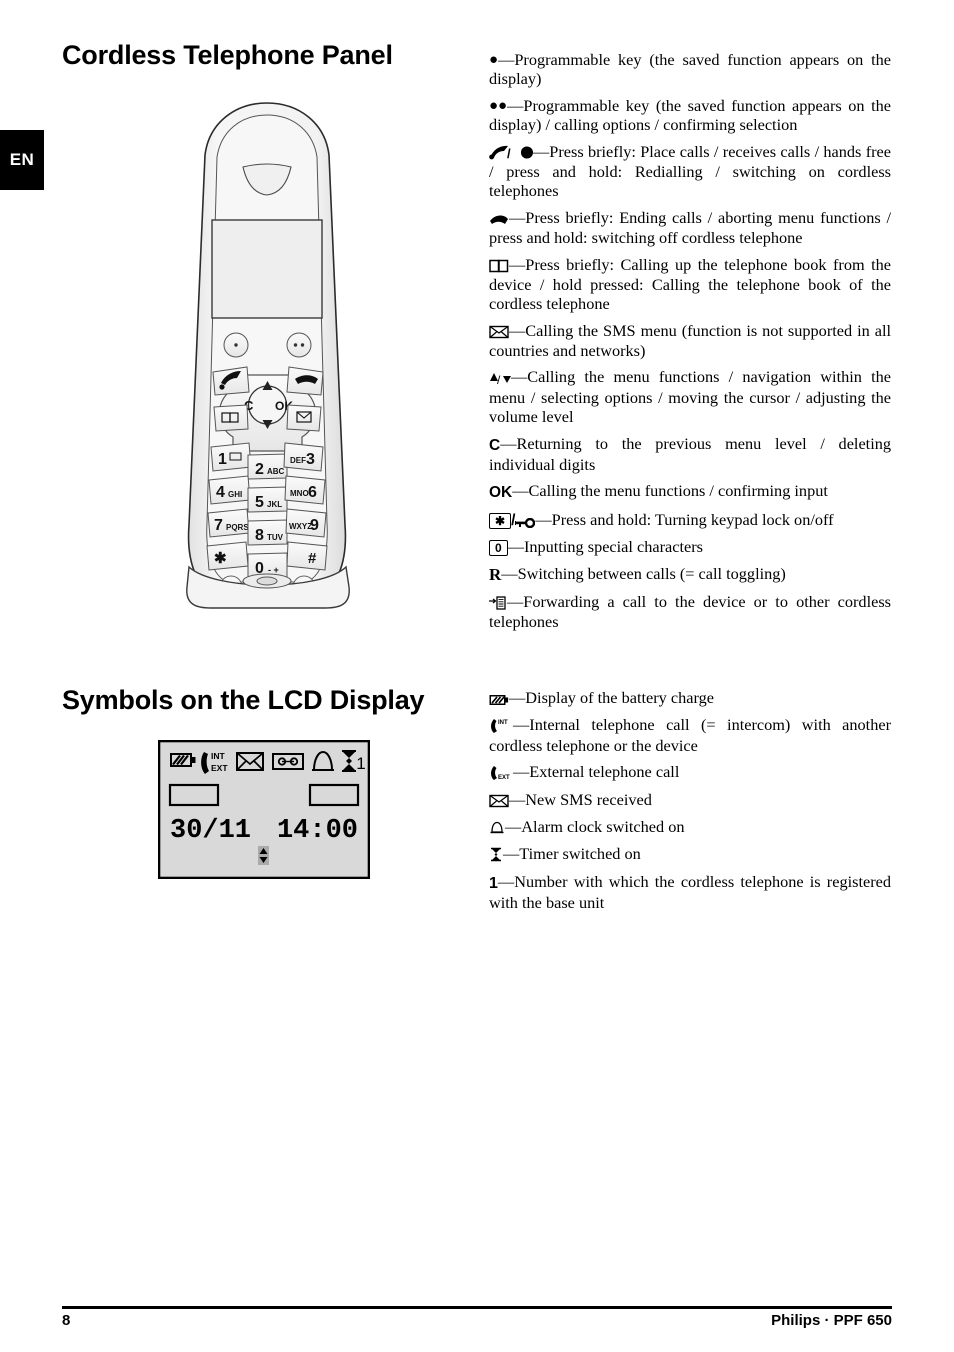 This screenshot has height=1352, width=954. What do you see at coordinates (498, 602) in the screenshot?
I see `call-forward-to-device-icon` at bounding box center [498, 602].